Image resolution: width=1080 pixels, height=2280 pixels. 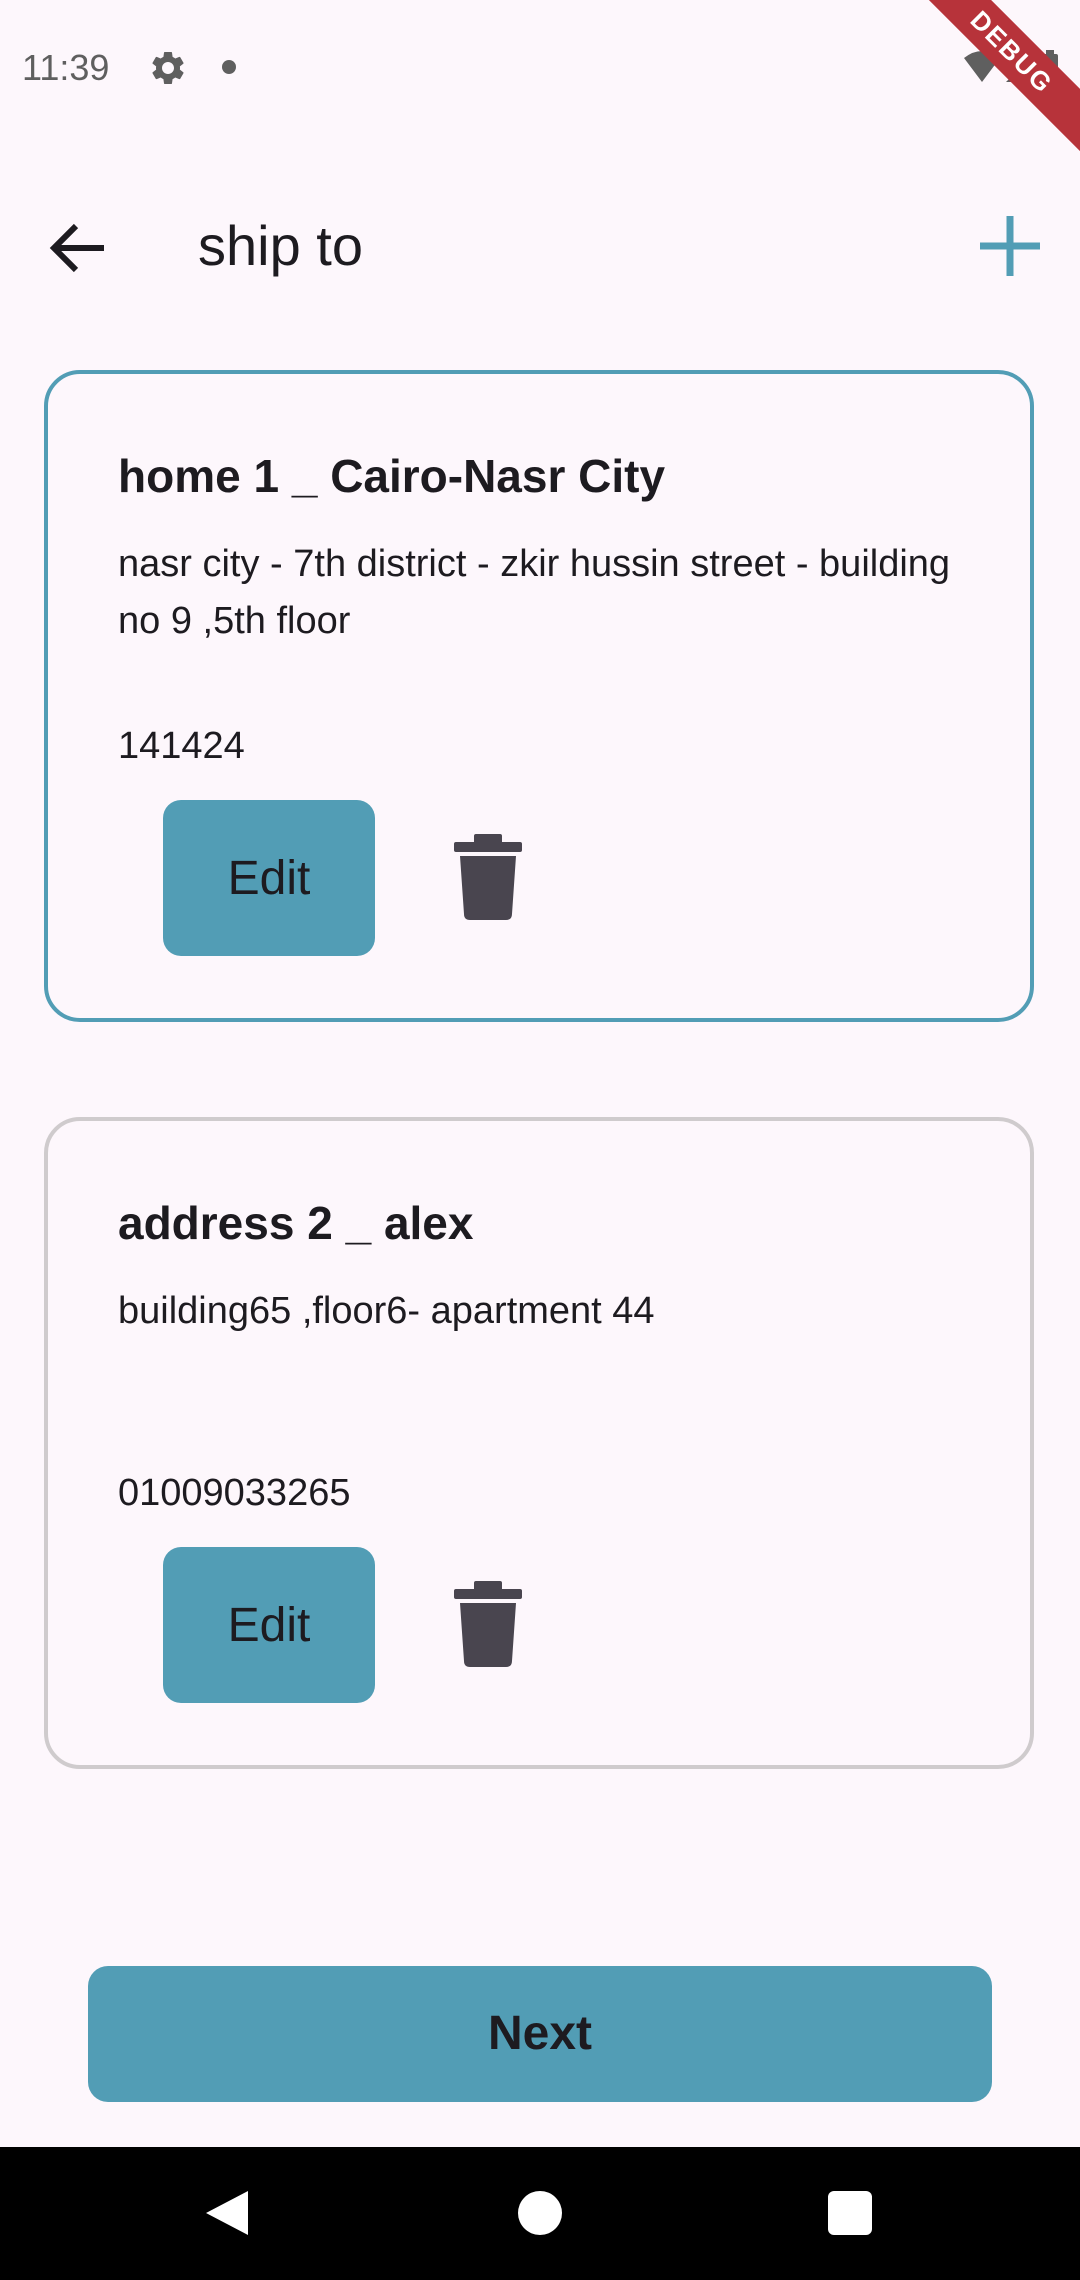 I want to click on gear-icon, so click(x=168, y=67).